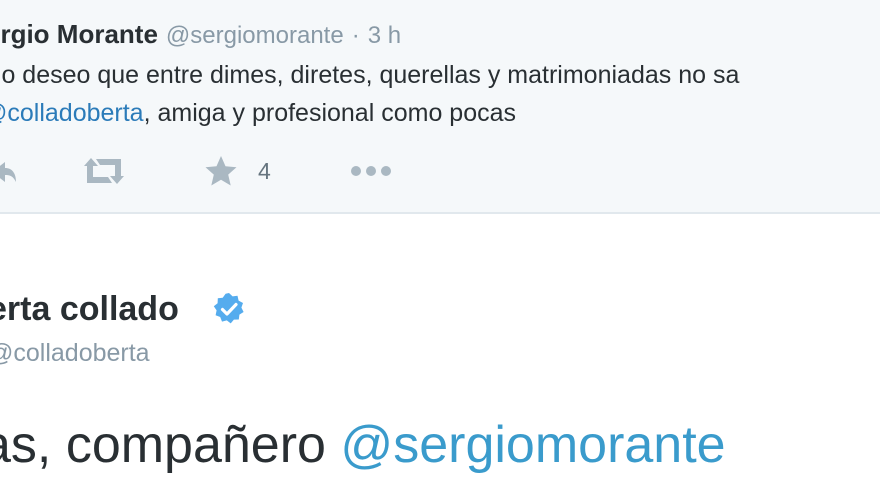 The image size is (880, 495). What do you see at coordinates (75, 353) in the screenshot?
I see `author-username: @colladoberta` at bounding box center [75, 353].